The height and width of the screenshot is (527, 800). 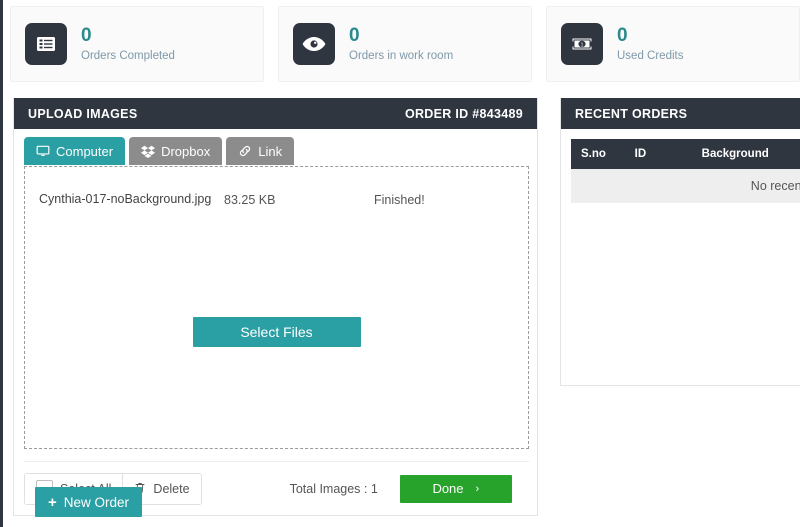 I want to click on done-label: Done, so click(x=448, y=488).